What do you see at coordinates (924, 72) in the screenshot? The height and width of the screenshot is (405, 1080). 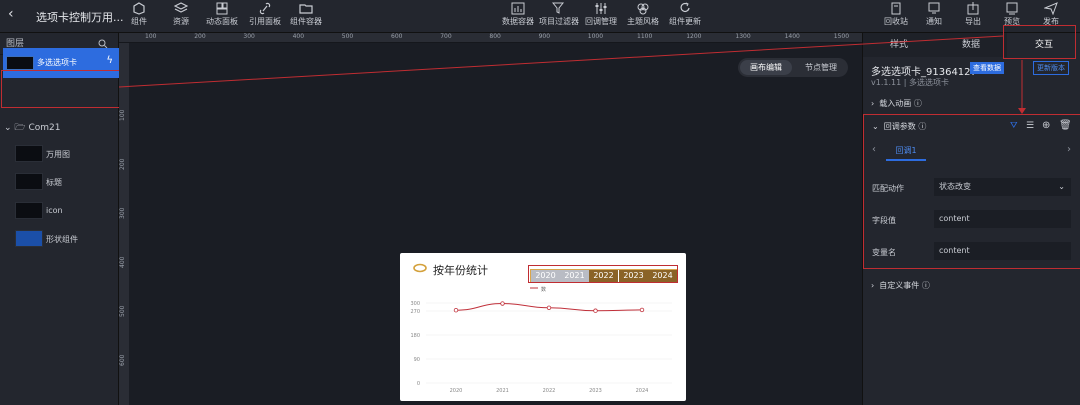 I see `component-name: 多选选项卡_91364127` at bounding box center [924, 72].